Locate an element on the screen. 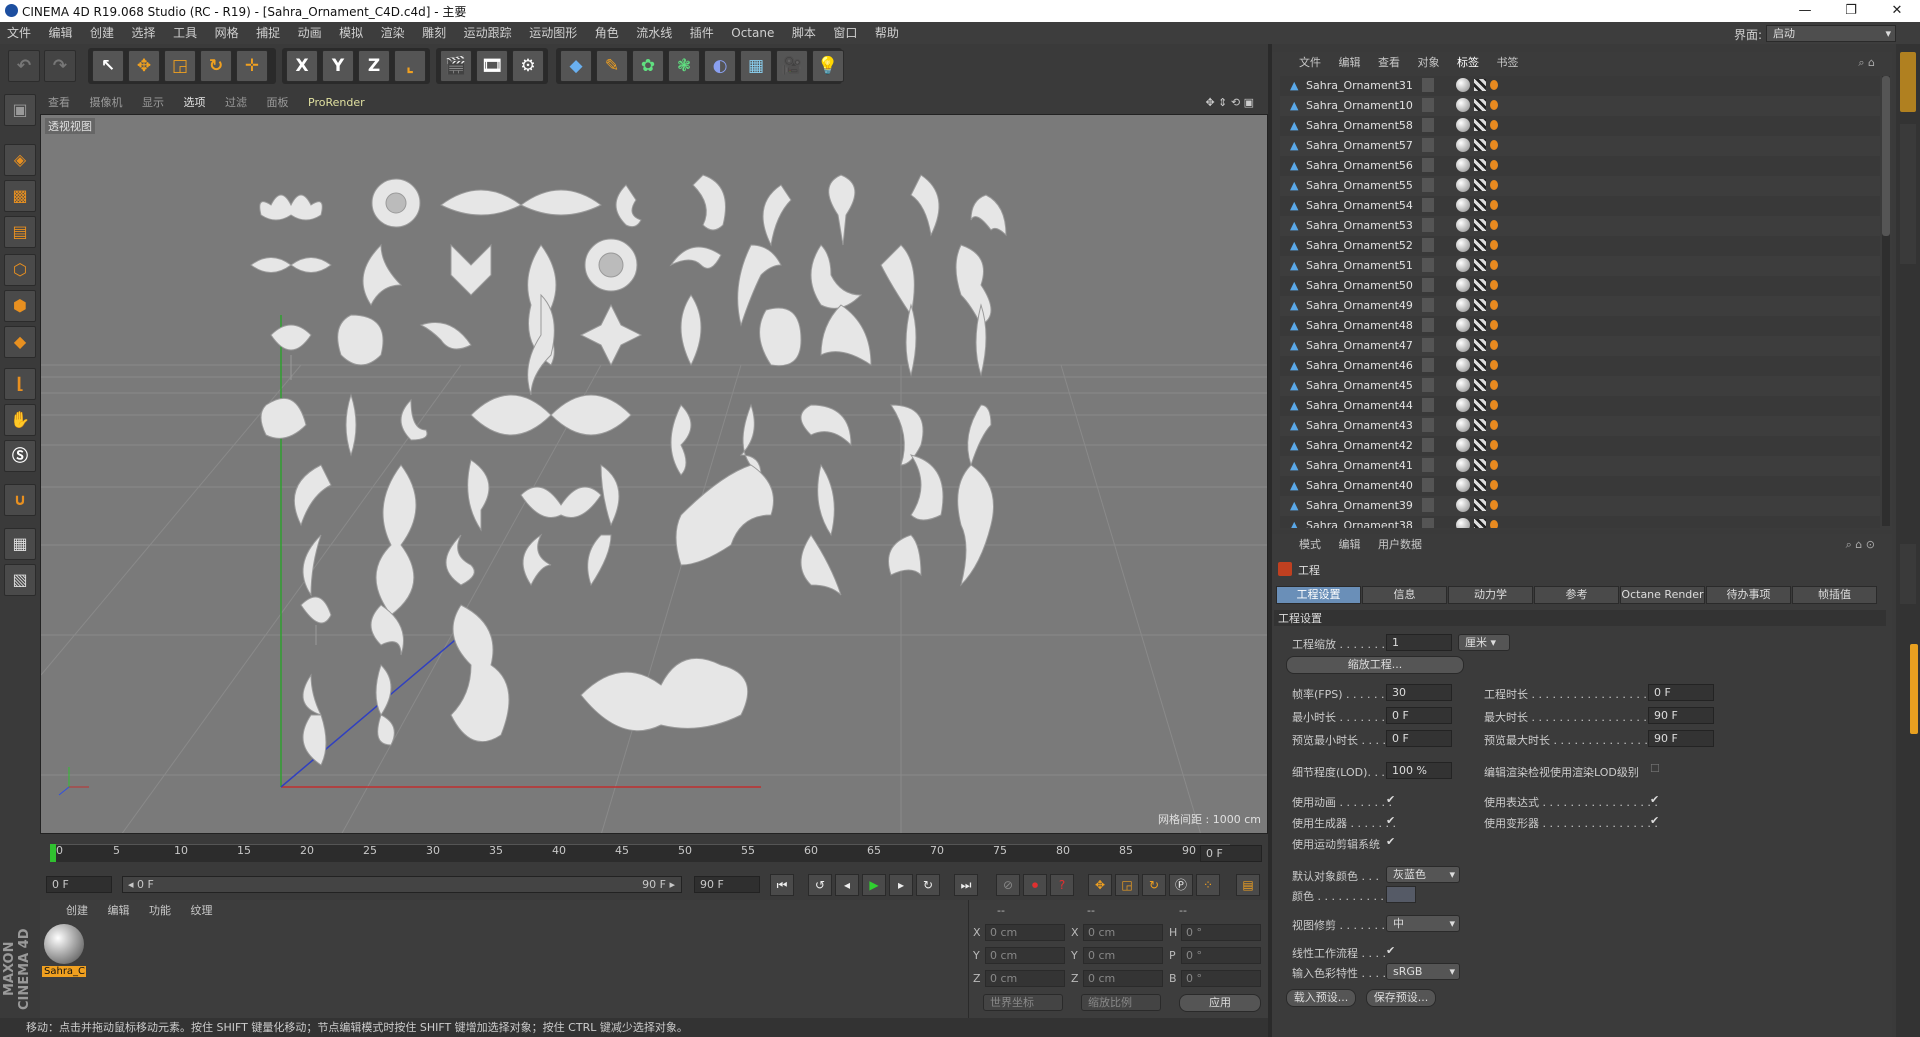 The image size is (1920, 1037). object-name: Sahra_Ornament50 is located at coordinates (1359, 286).